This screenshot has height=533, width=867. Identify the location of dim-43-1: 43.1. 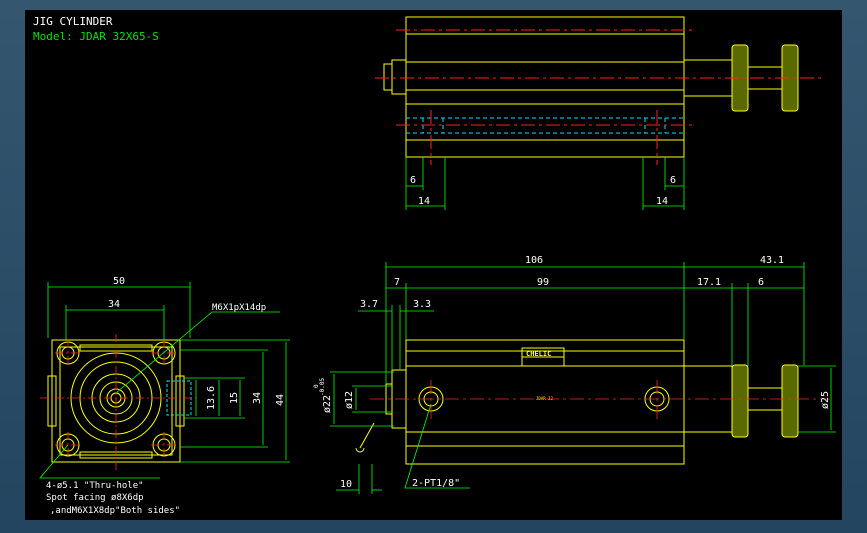
(772, 260).